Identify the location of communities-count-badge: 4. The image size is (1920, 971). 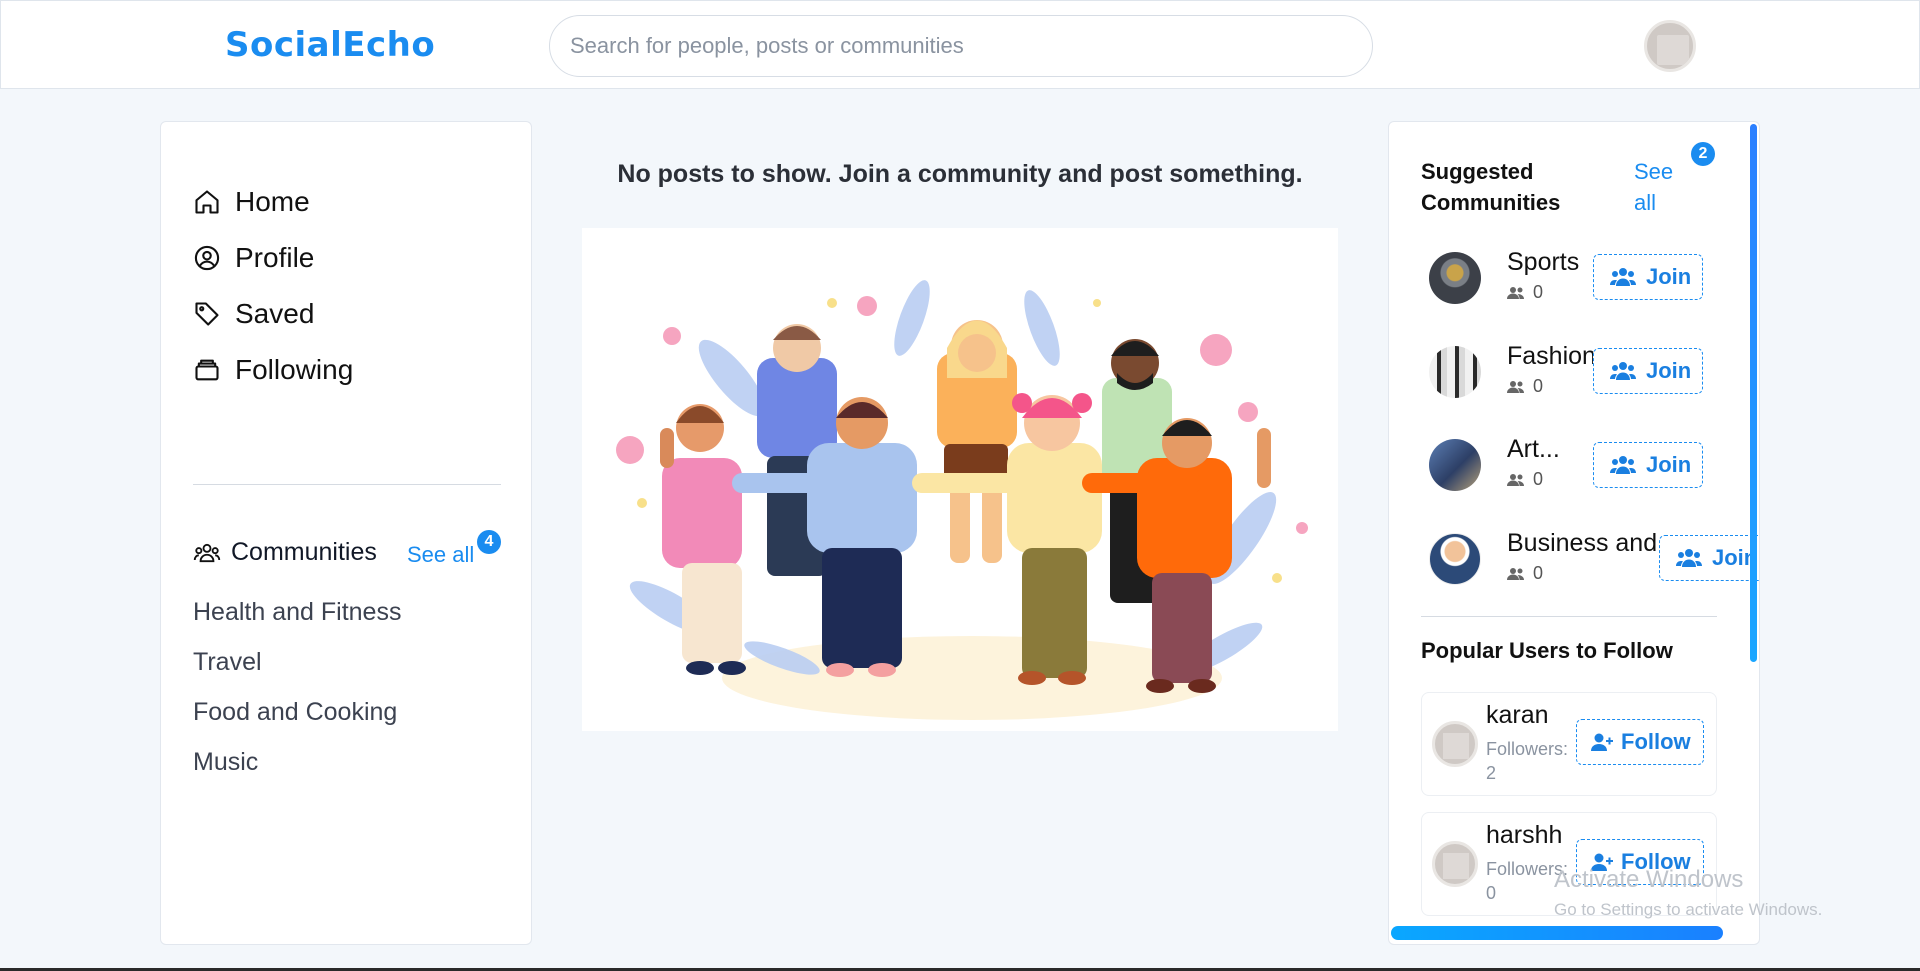
(489, 542).